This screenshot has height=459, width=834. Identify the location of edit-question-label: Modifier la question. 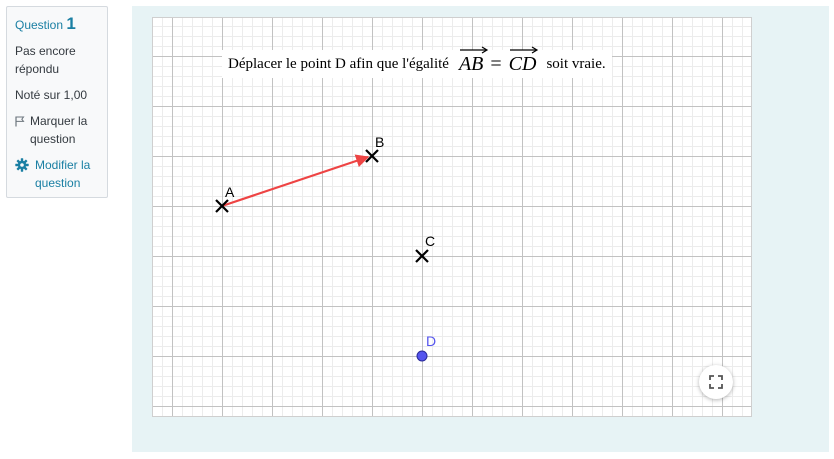
(63, 174).